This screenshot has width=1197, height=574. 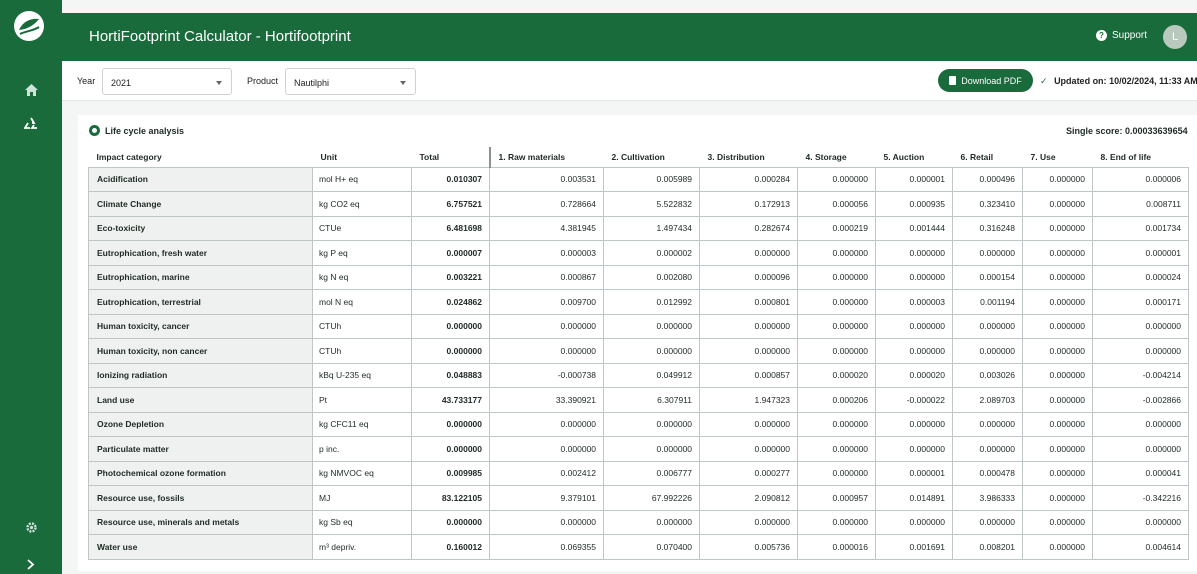 I want to click on stage-value-cell: 2.089703, so click(x=987, y=400).